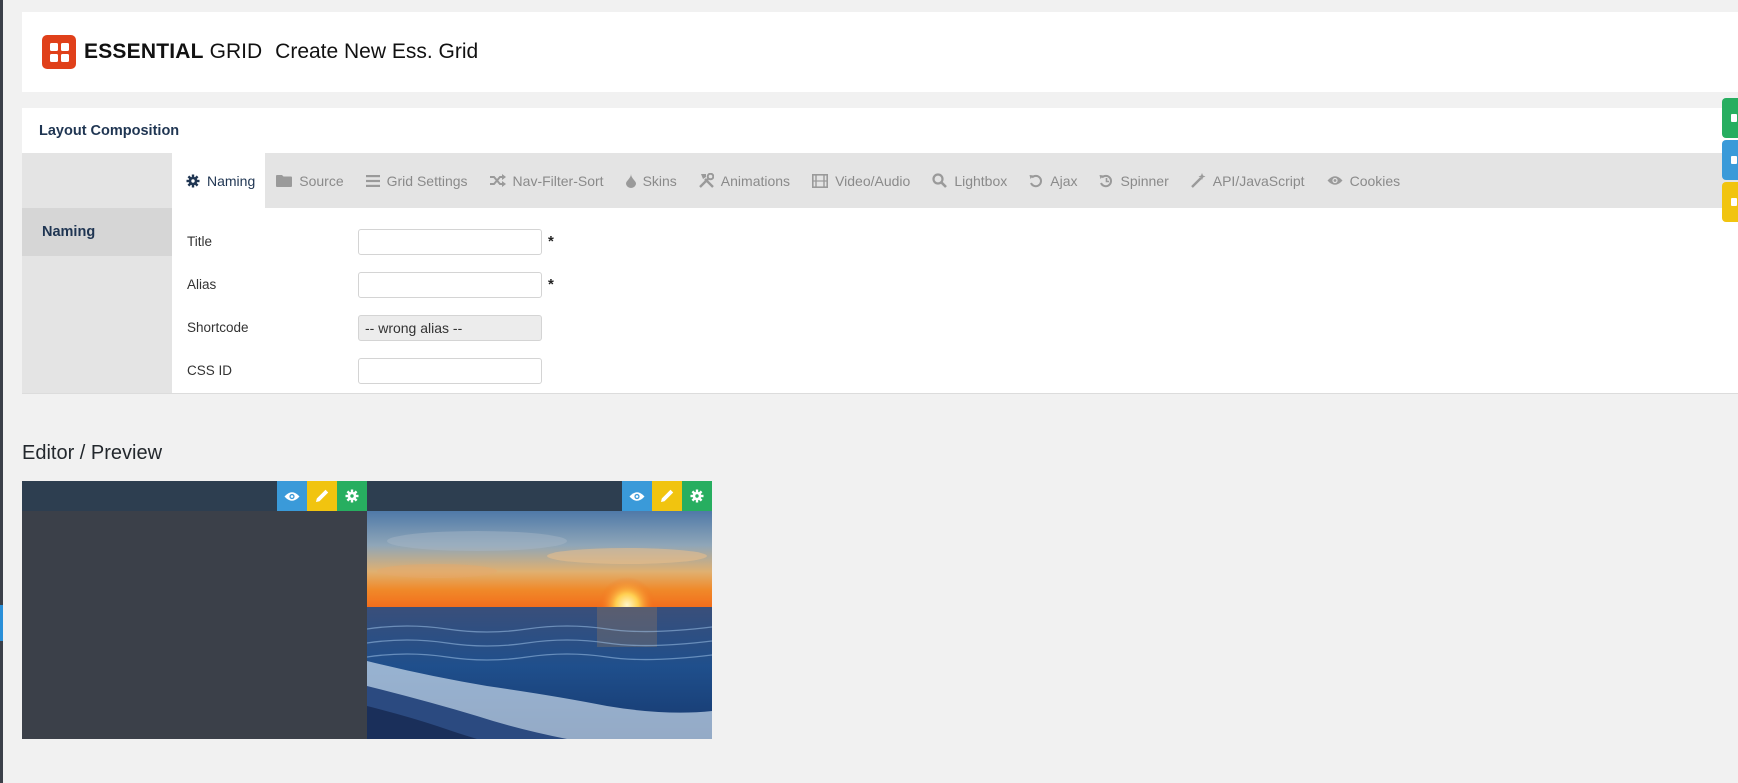 The width and height of the screenshot is (1738, 783). I want to click on alias-row: Alias *, so click(370, 284).